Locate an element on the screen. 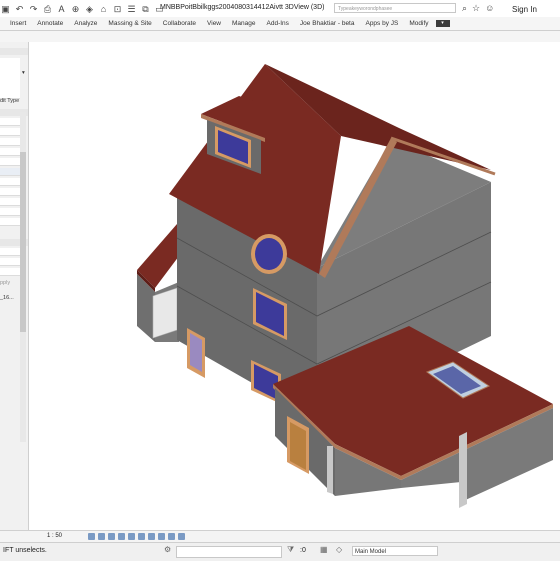 Image resolution: width=560 pixels, height=561 pixels. type-selector is located at coordinates (10, 78).